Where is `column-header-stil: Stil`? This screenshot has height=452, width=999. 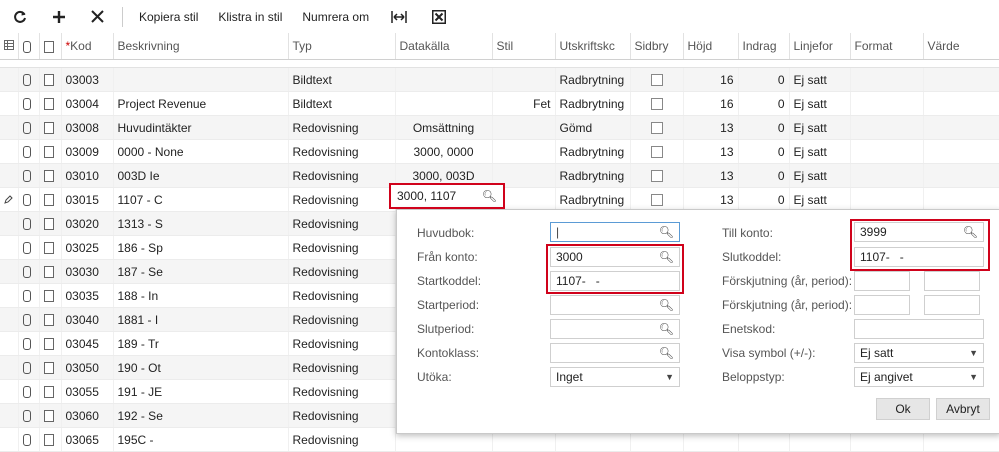
column-header-stil: Stil is located at coordinates (524, 46).